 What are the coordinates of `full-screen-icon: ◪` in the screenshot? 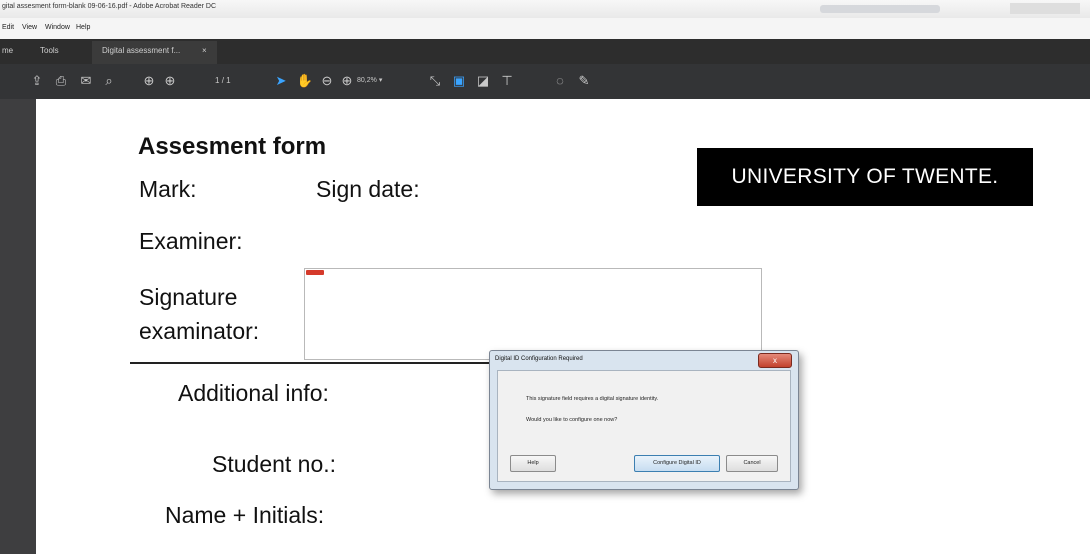 It's located at (483, 81).